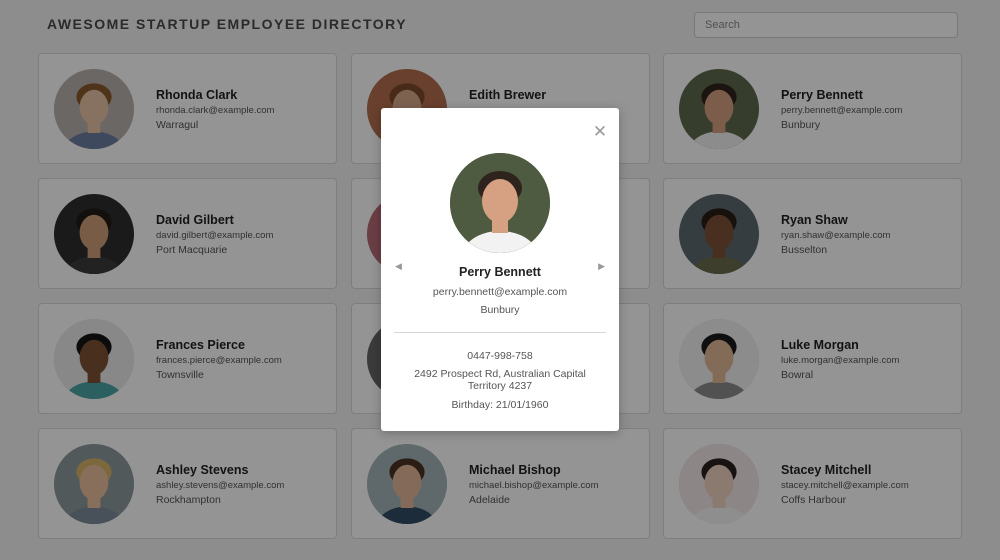  Describe the element at coordinates (500, 356) in the screenshot. I see `modal-phone: 0447-998-758` at that location.